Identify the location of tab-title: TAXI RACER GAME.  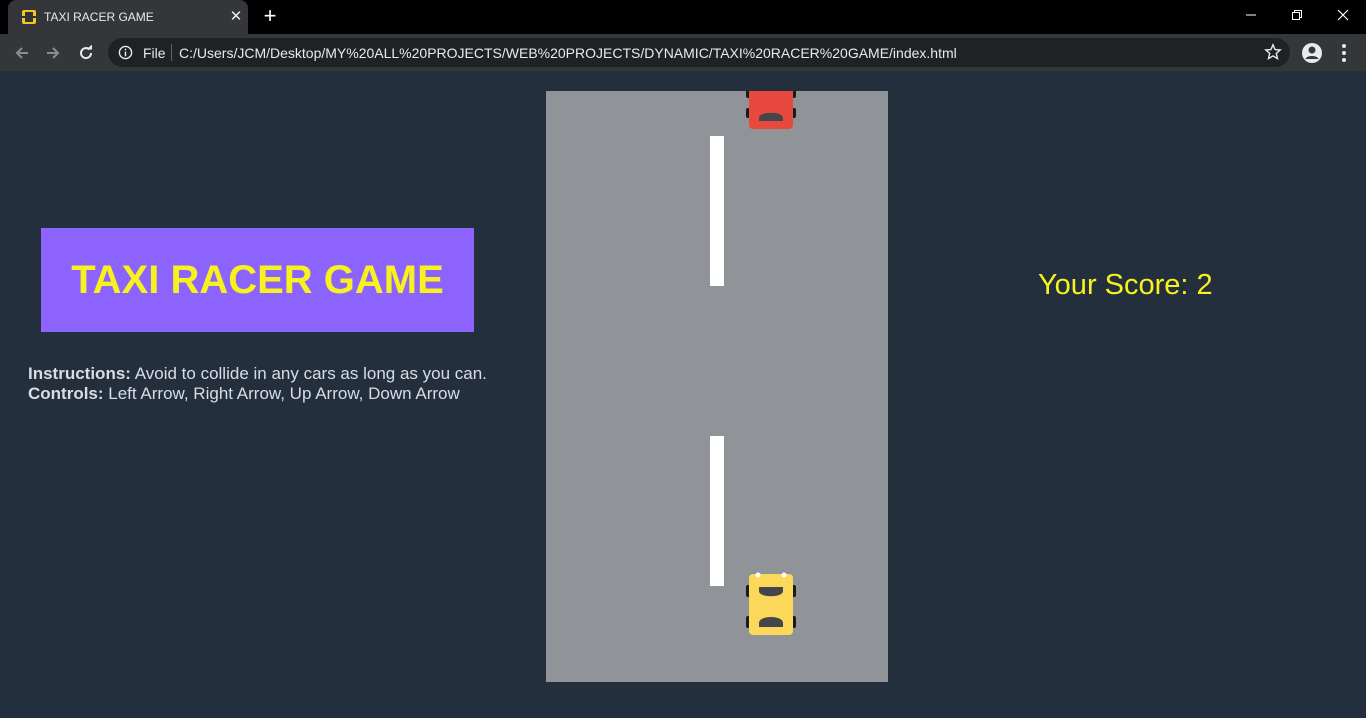
(99, 17).